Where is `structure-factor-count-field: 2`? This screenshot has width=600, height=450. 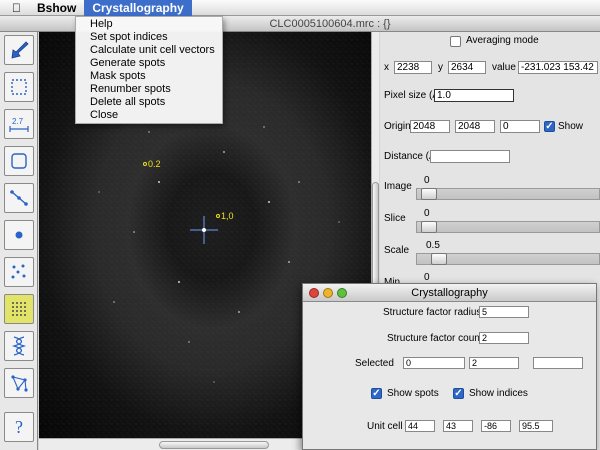 structure-factor-count-field: 2 is located at coordinates (504, 338).